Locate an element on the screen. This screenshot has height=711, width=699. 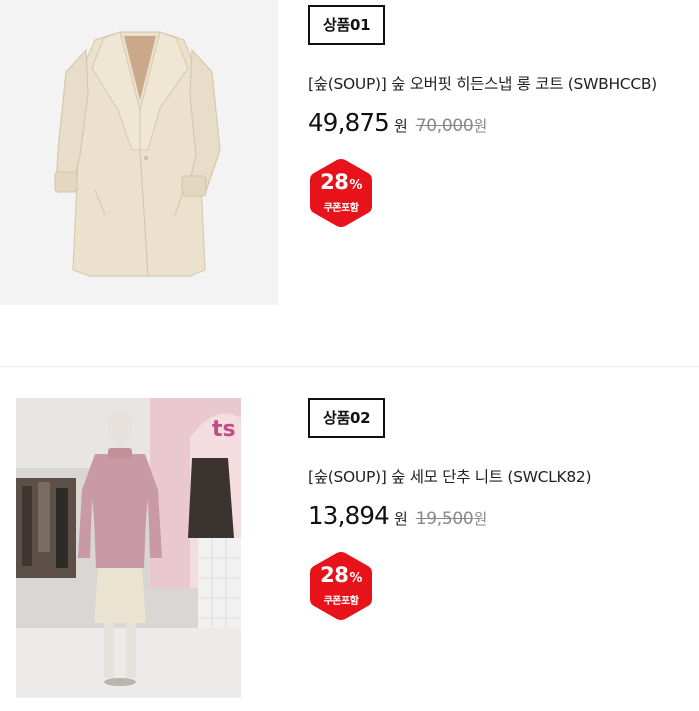
price-row: 49,875 원 70,000 원 is located at coordinates (498, 124).